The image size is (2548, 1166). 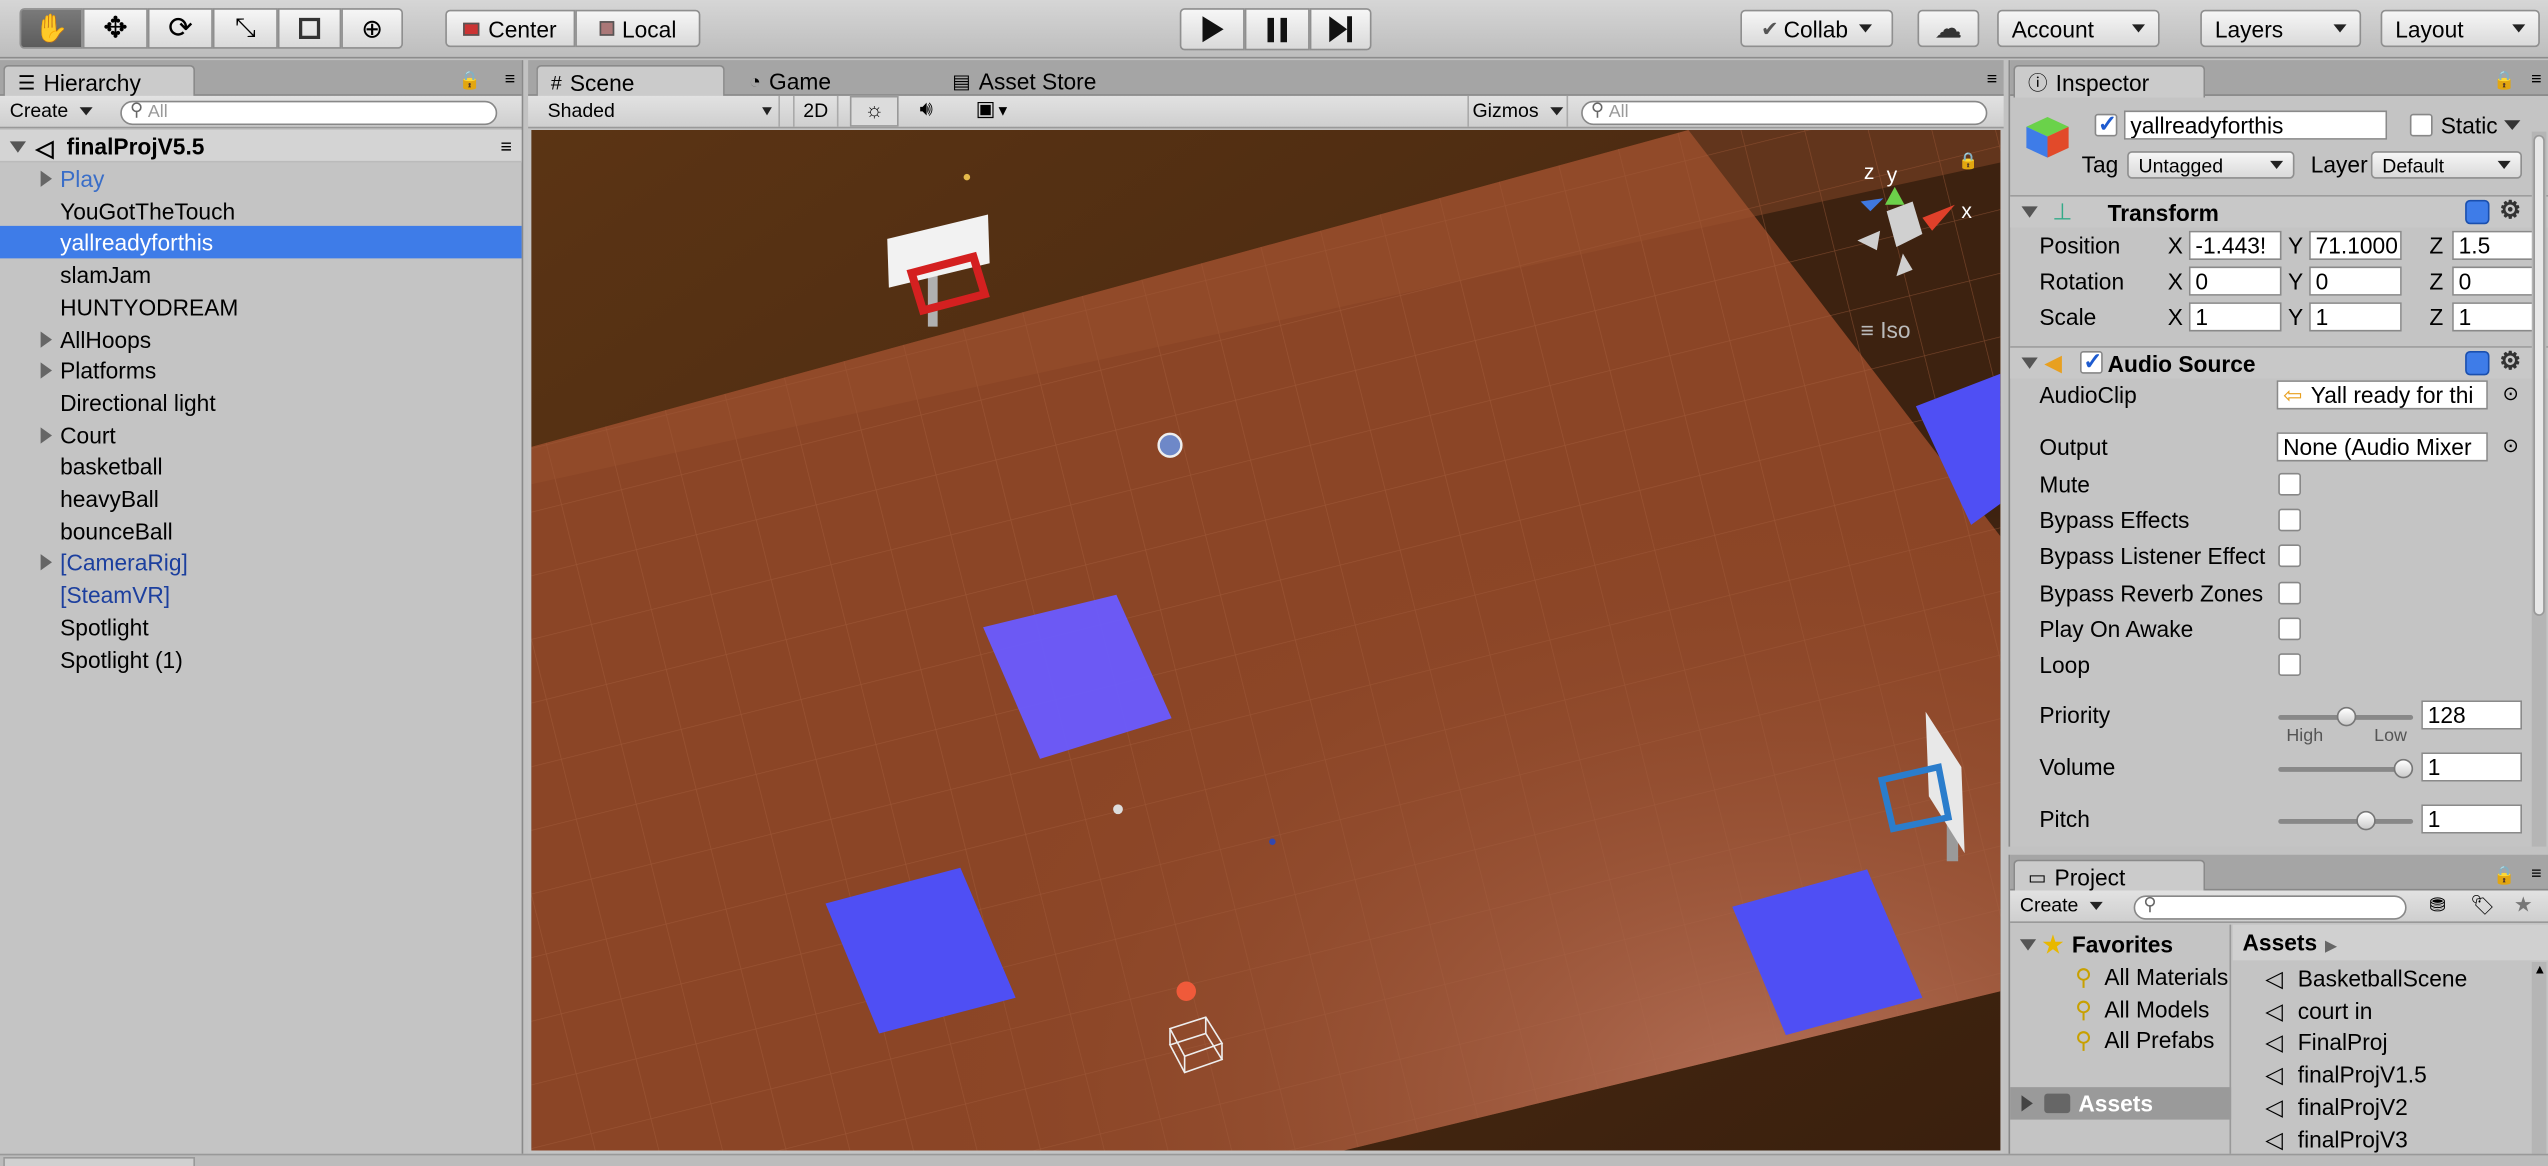 I want to click on transform-z-input: 1, so click(x=2497, y=317).